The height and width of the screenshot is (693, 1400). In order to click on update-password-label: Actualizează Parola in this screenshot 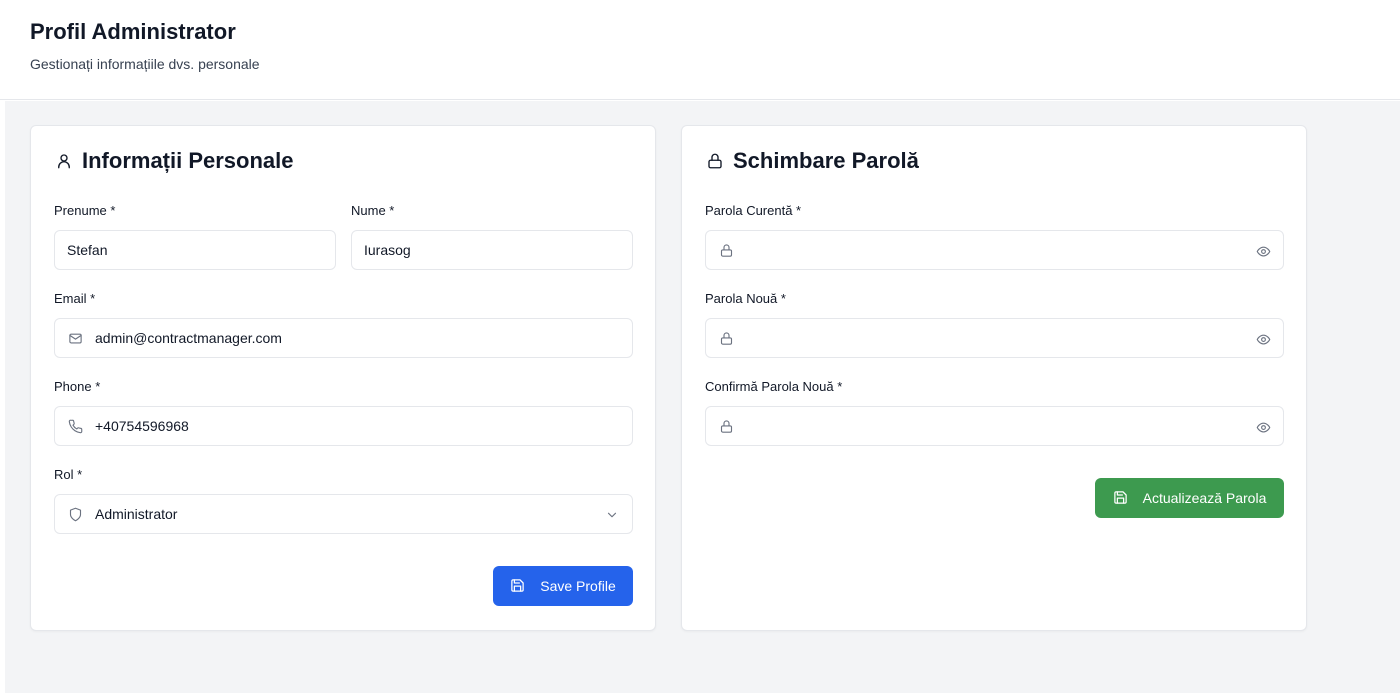, I will do `click(1204, 498)`.